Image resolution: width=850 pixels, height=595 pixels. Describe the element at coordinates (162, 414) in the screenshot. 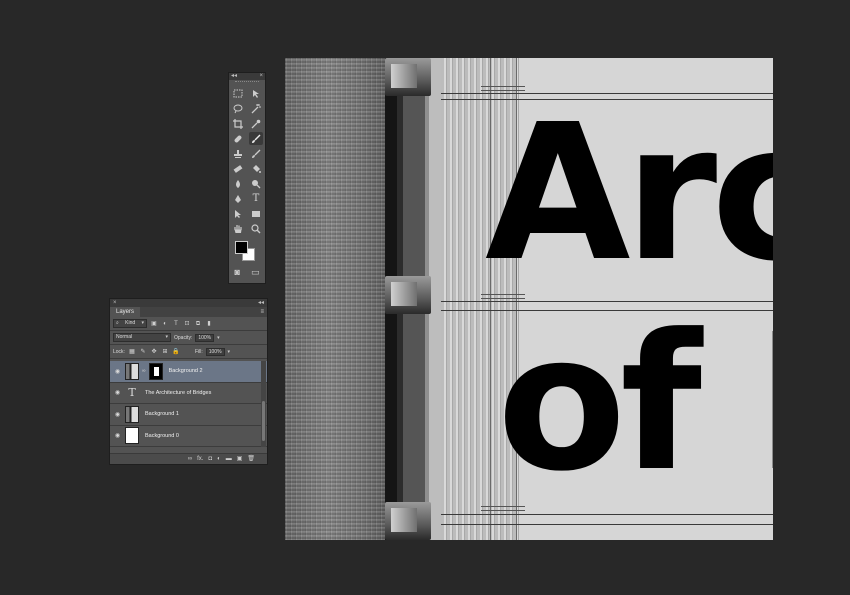

I see `layer-name: Background 1` at that location.